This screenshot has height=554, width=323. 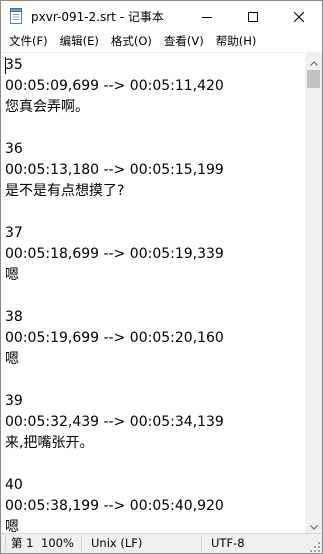 What do you see at coordinates (16, 16) in the screenshot?
I see `notepad-icon` at bounding box center [16, 16].